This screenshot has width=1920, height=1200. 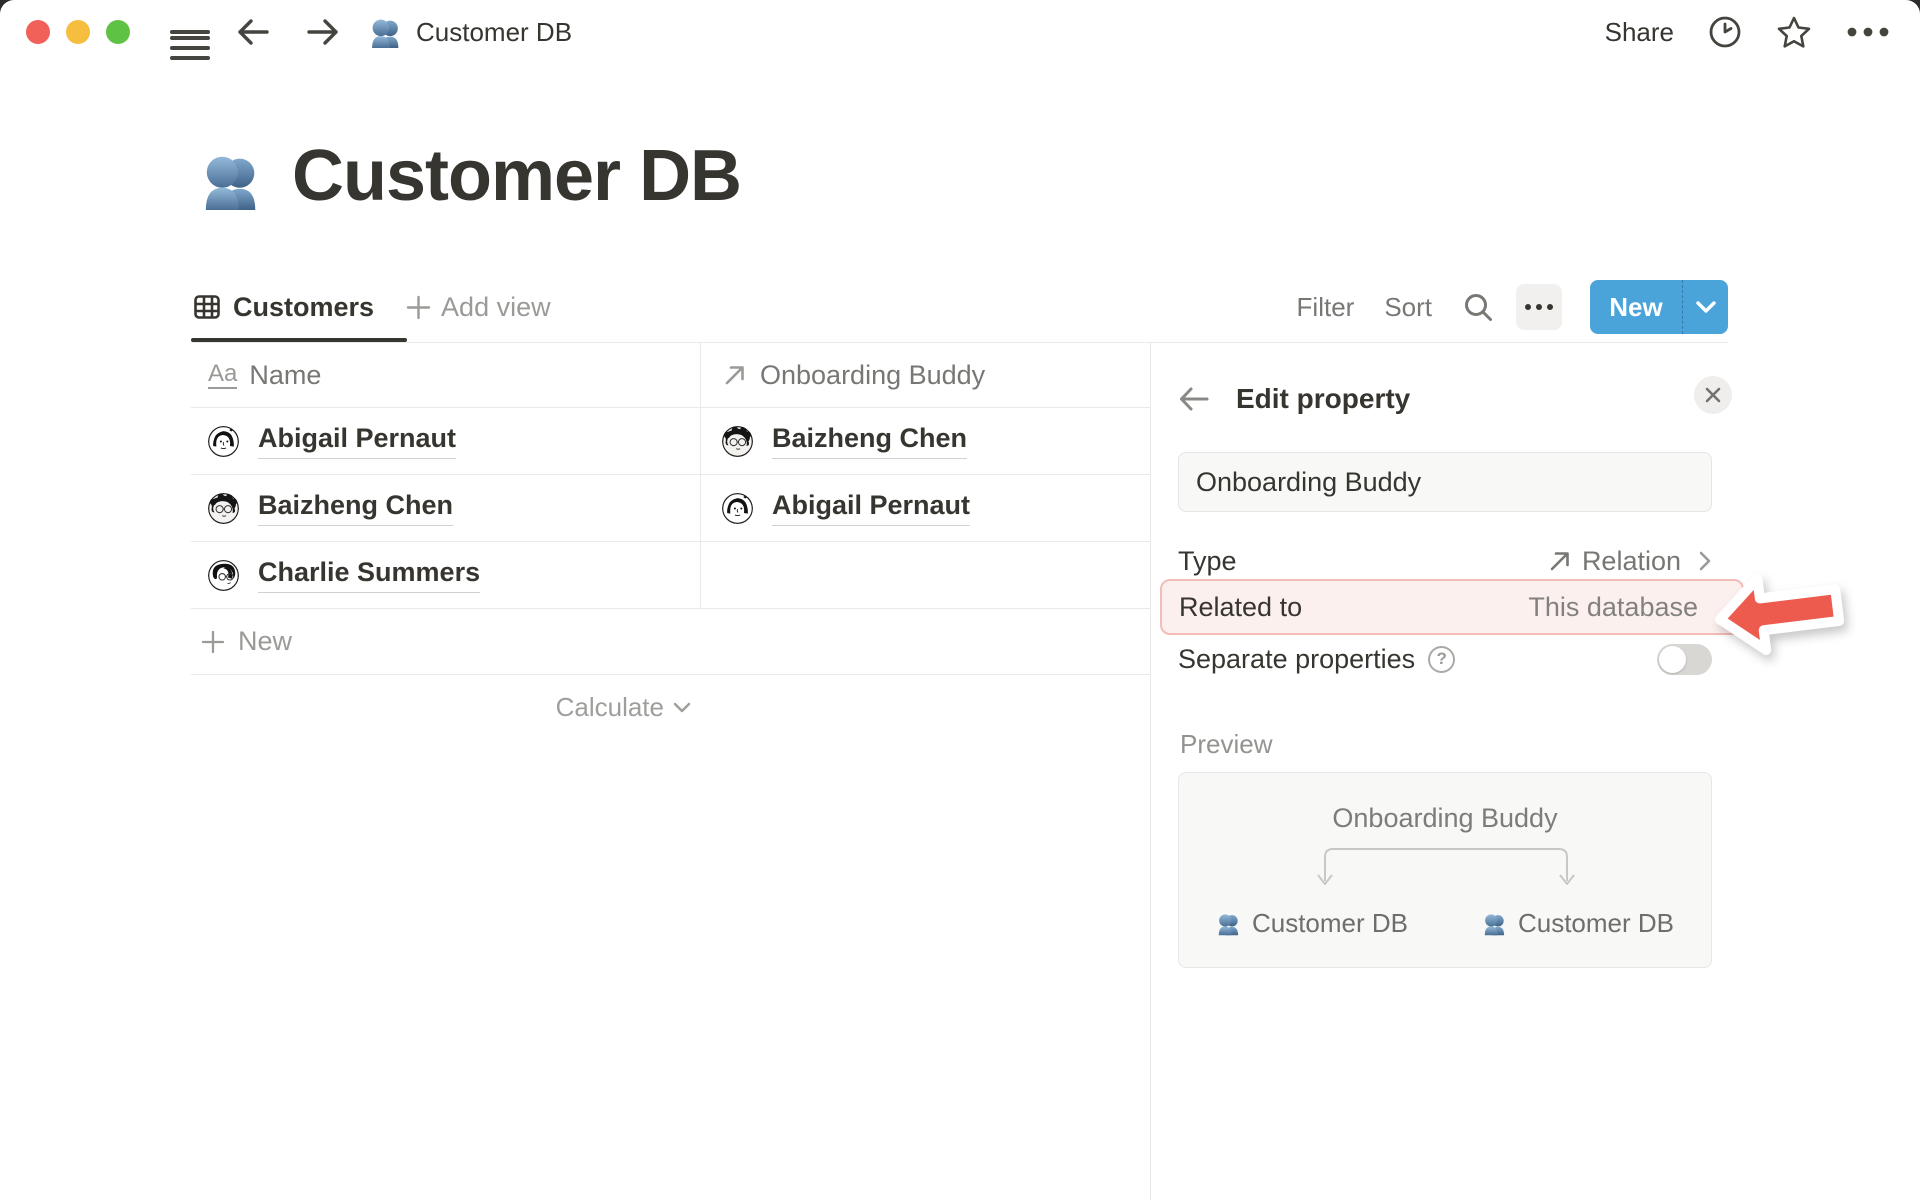 What do you see at coordinates (1194, 399) in the screenshot?
I see `panel-back-icon` at bounding box center [1194, 399].